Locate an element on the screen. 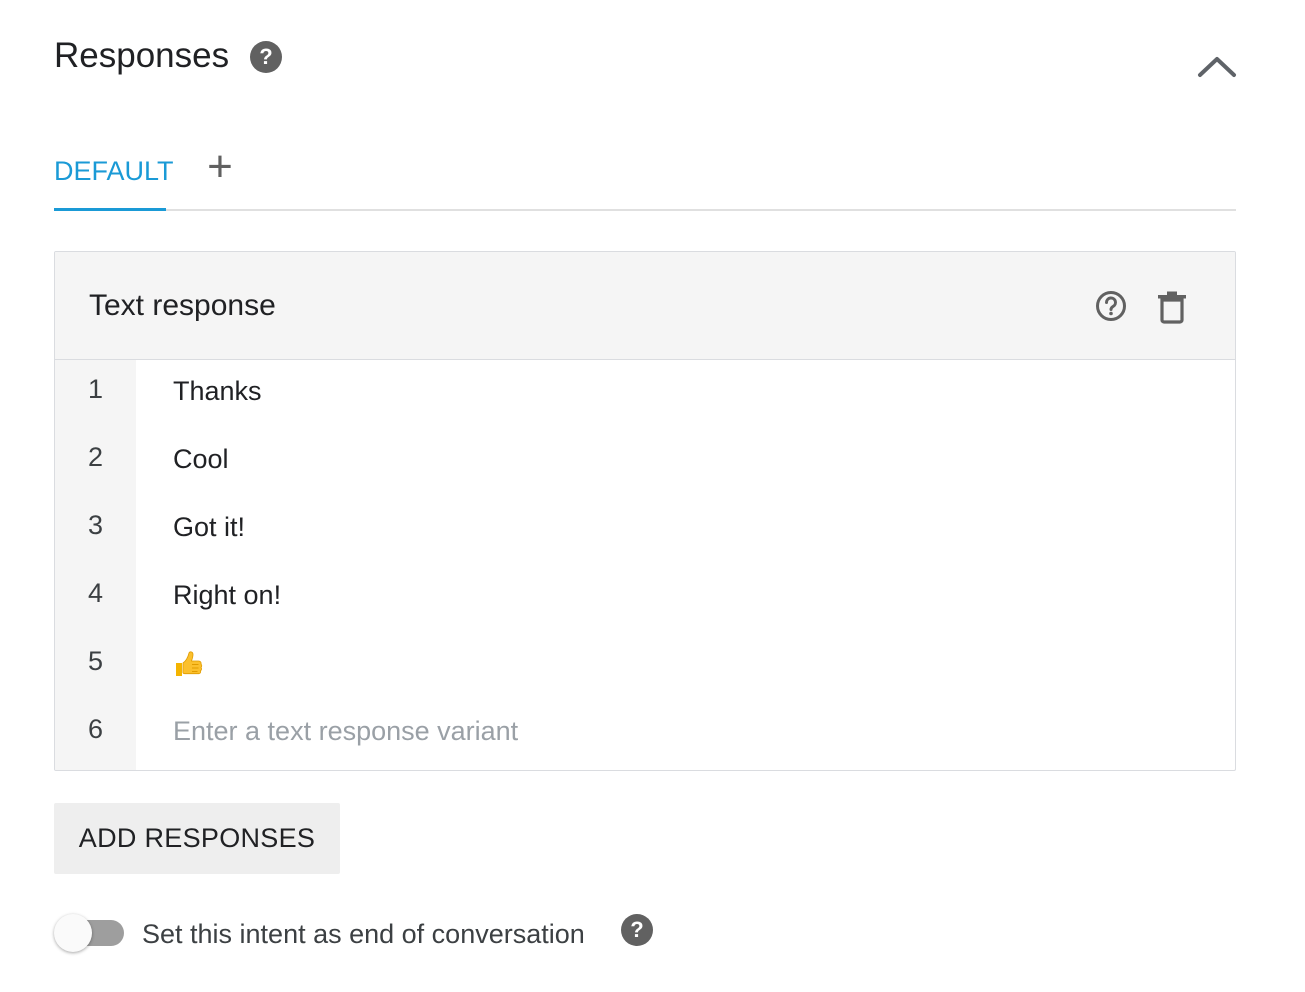 Image resolution: width=1305 pixels, height=992 pixels. help-outline-icon is located at coordinates (1111, 306).